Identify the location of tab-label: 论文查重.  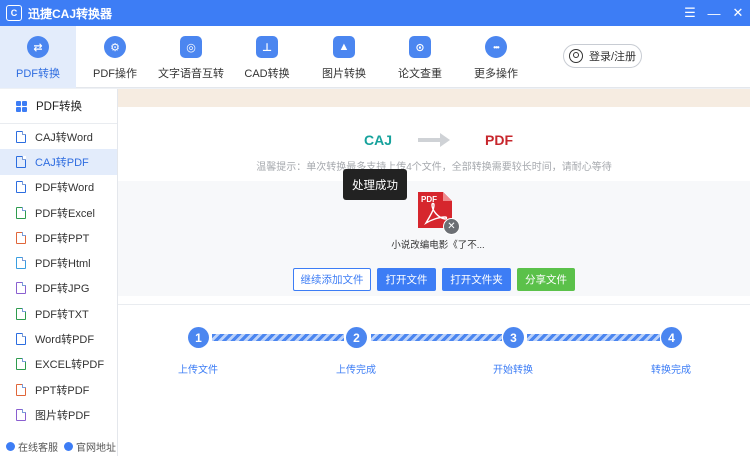
(420, 74).